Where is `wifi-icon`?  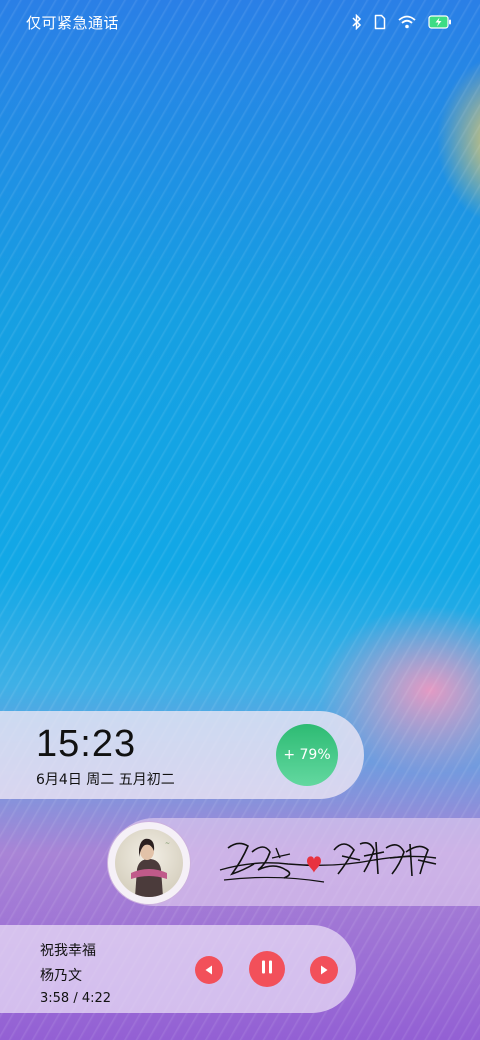 wifi-icon is located at coordinates (407, 22).